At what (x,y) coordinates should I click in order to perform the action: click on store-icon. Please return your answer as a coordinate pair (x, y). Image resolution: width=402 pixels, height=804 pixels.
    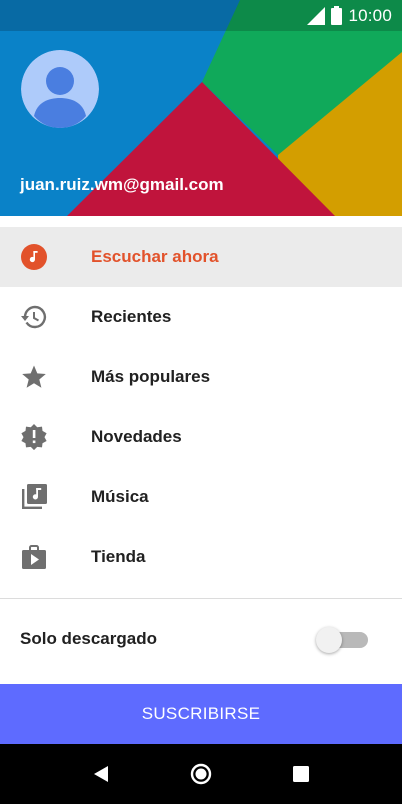
    Looking at the image, I should click on (34, 557).